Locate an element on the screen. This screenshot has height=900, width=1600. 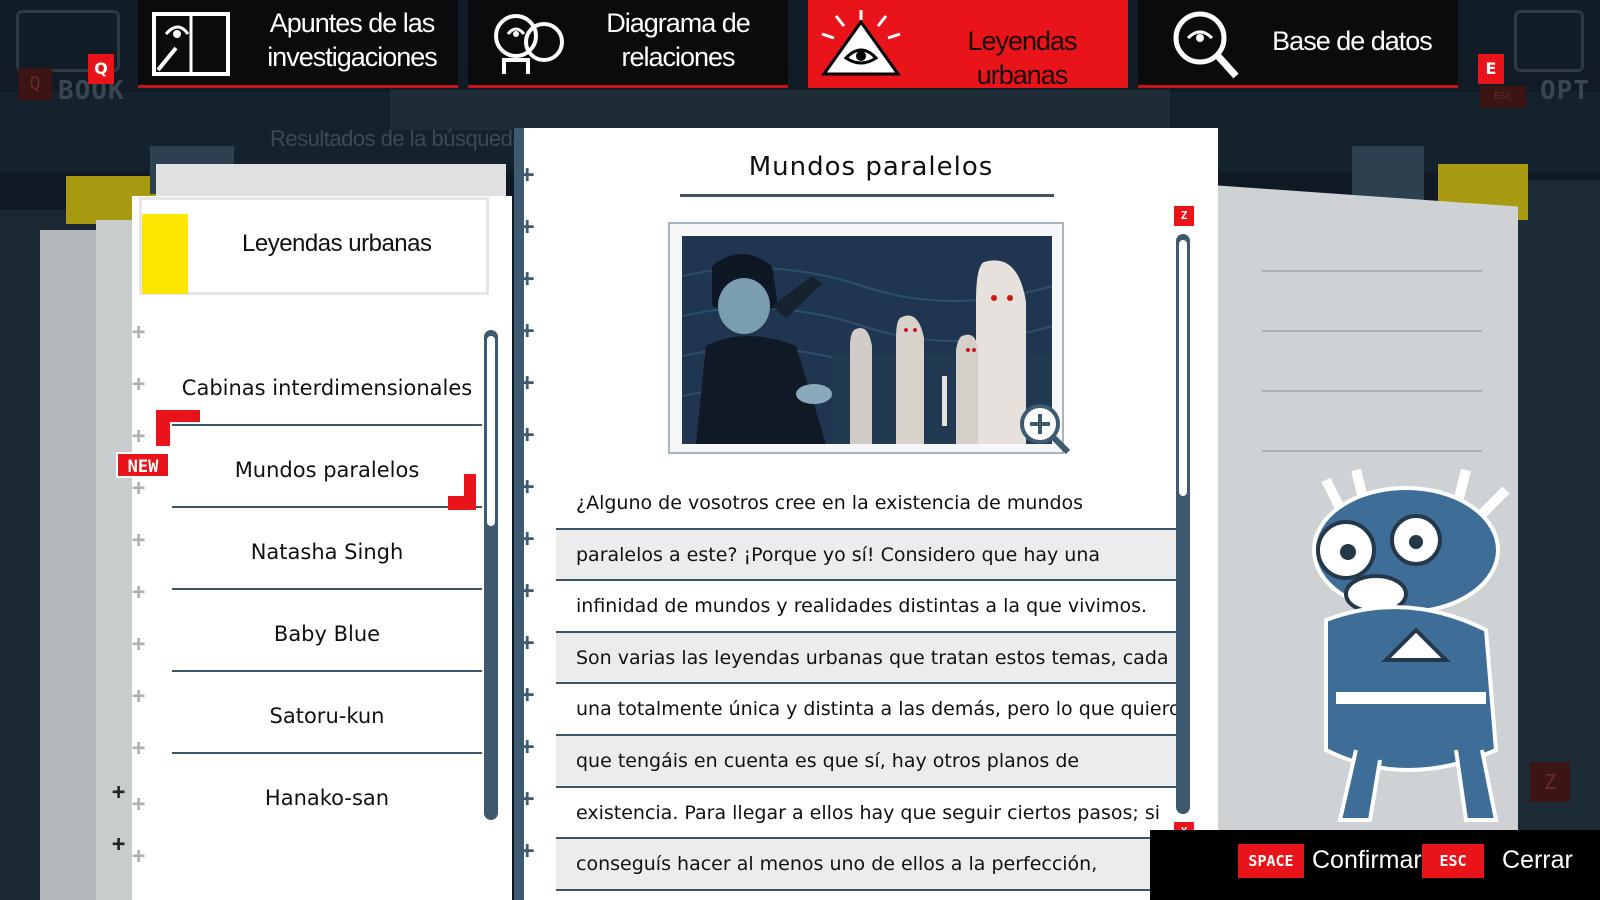
action-bar: SPACE Confirmar ESC Cerrar is located at coordinates (1375, 865).